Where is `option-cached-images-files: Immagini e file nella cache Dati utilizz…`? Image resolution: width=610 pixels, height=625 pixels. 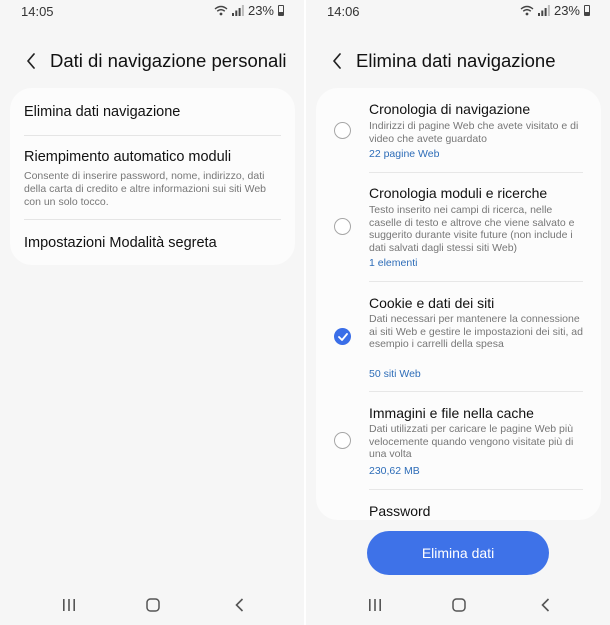
option-cached-images-files: Immagini e file nella cache Dati utilizz… is located at coordinates (458, 440).